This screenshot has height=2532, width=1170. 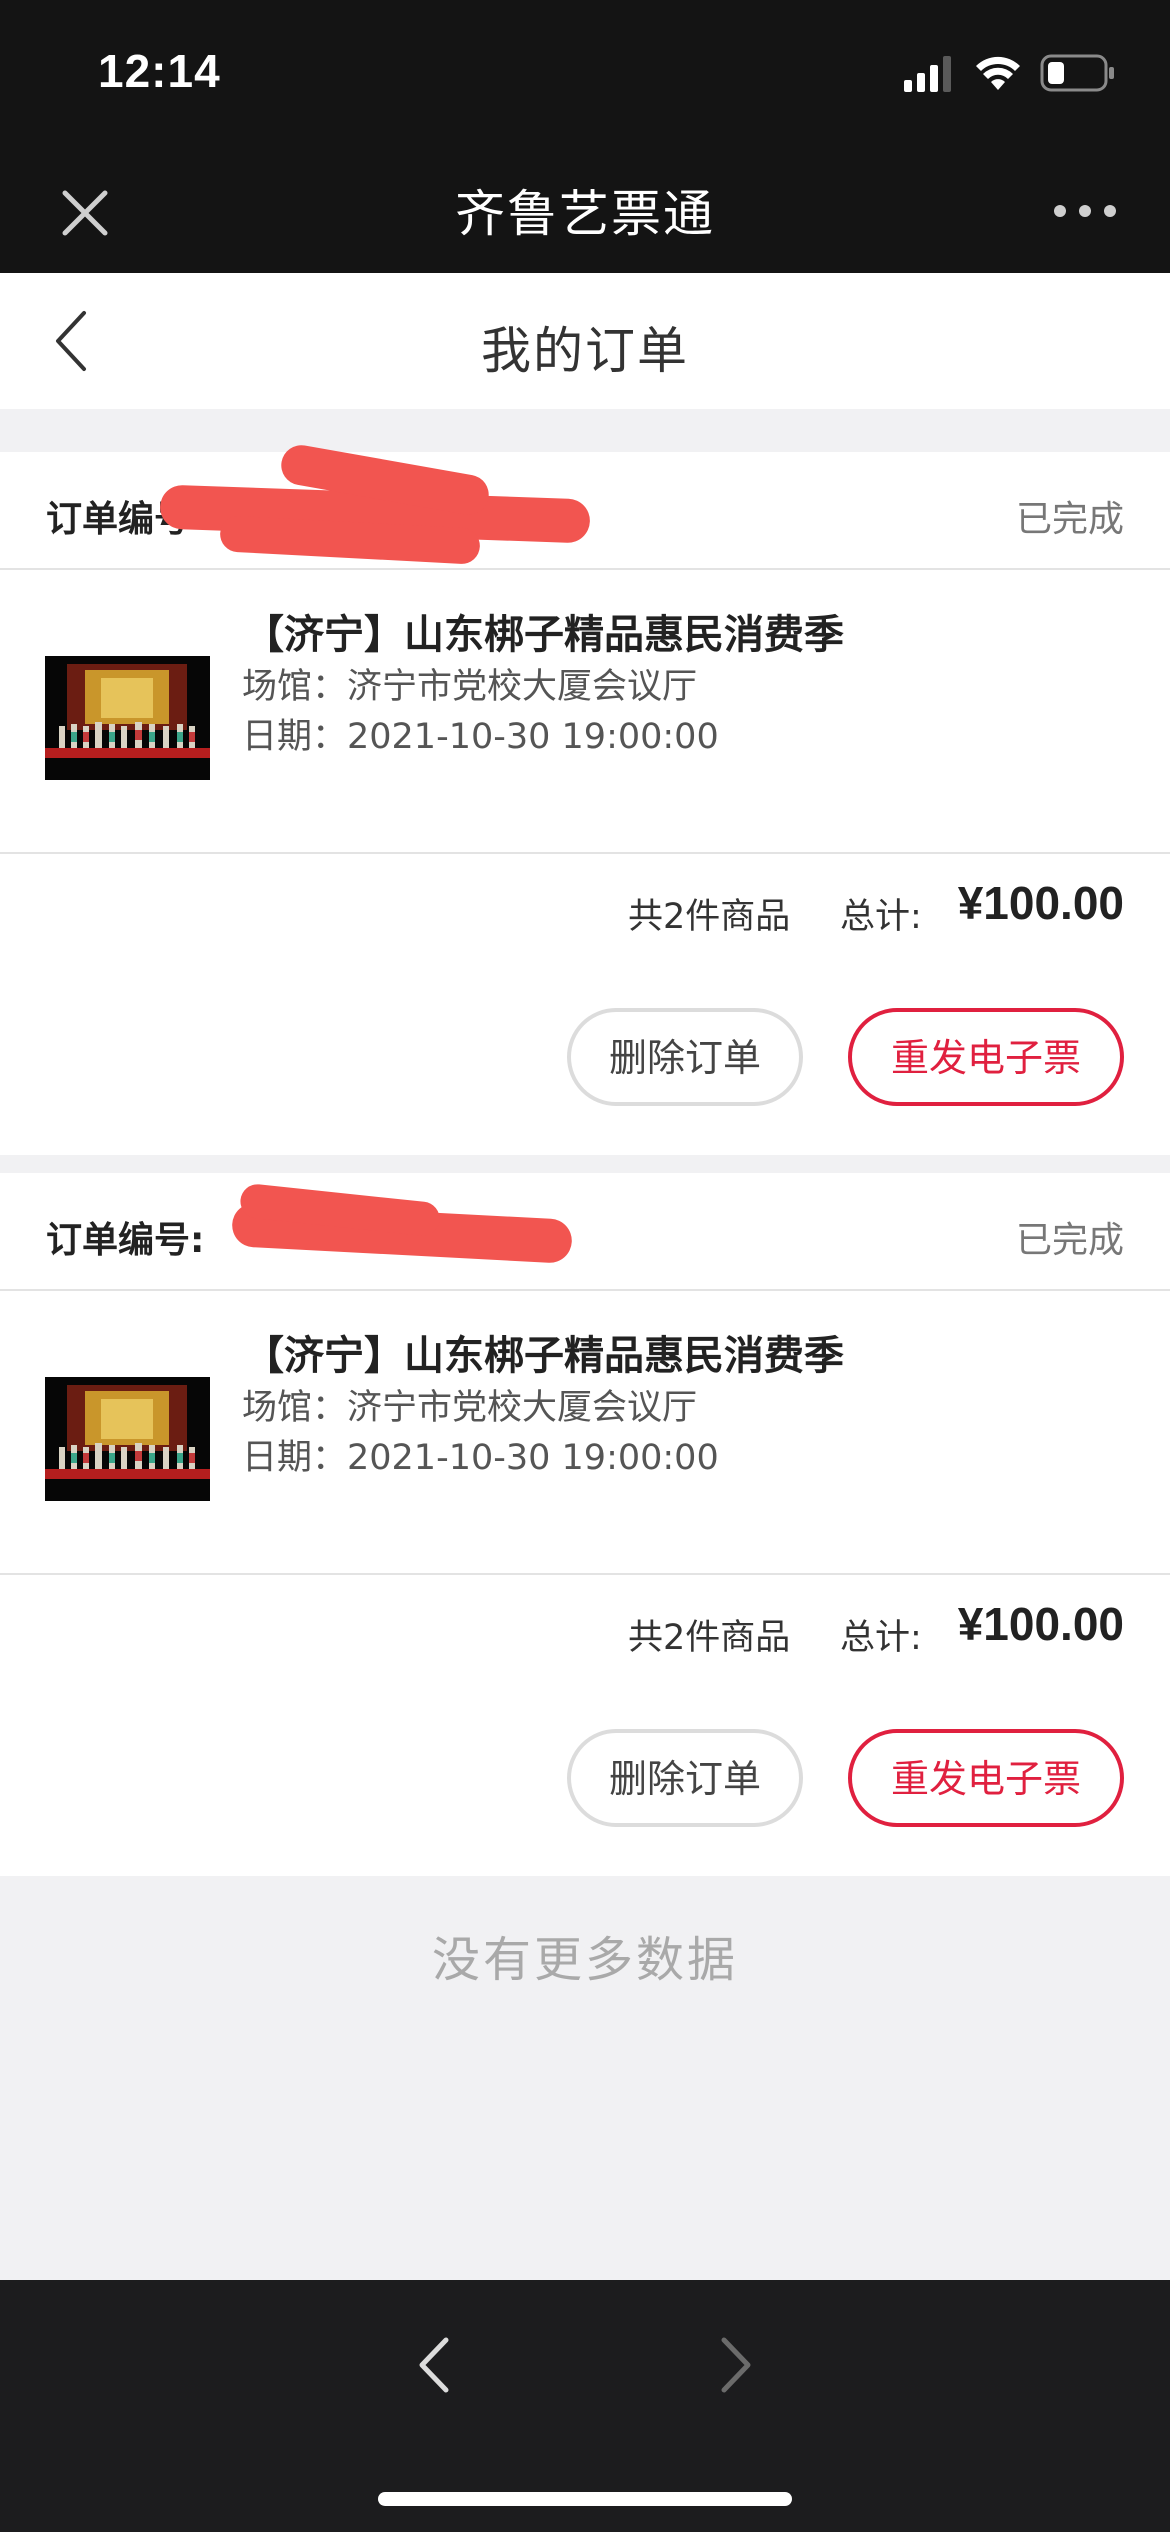 What do you see at coordinates (585, 1232) in the screenshot?
I see `order-header: 订单编号: 已完成` at bounding box center [585, 1232].